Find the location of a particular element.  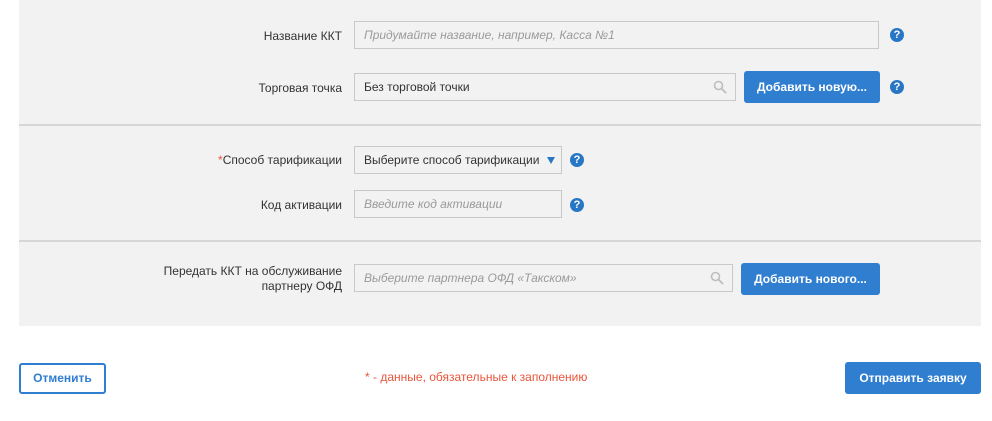

activation-code-input: Введите код активации is located at coordinates (458, 204).